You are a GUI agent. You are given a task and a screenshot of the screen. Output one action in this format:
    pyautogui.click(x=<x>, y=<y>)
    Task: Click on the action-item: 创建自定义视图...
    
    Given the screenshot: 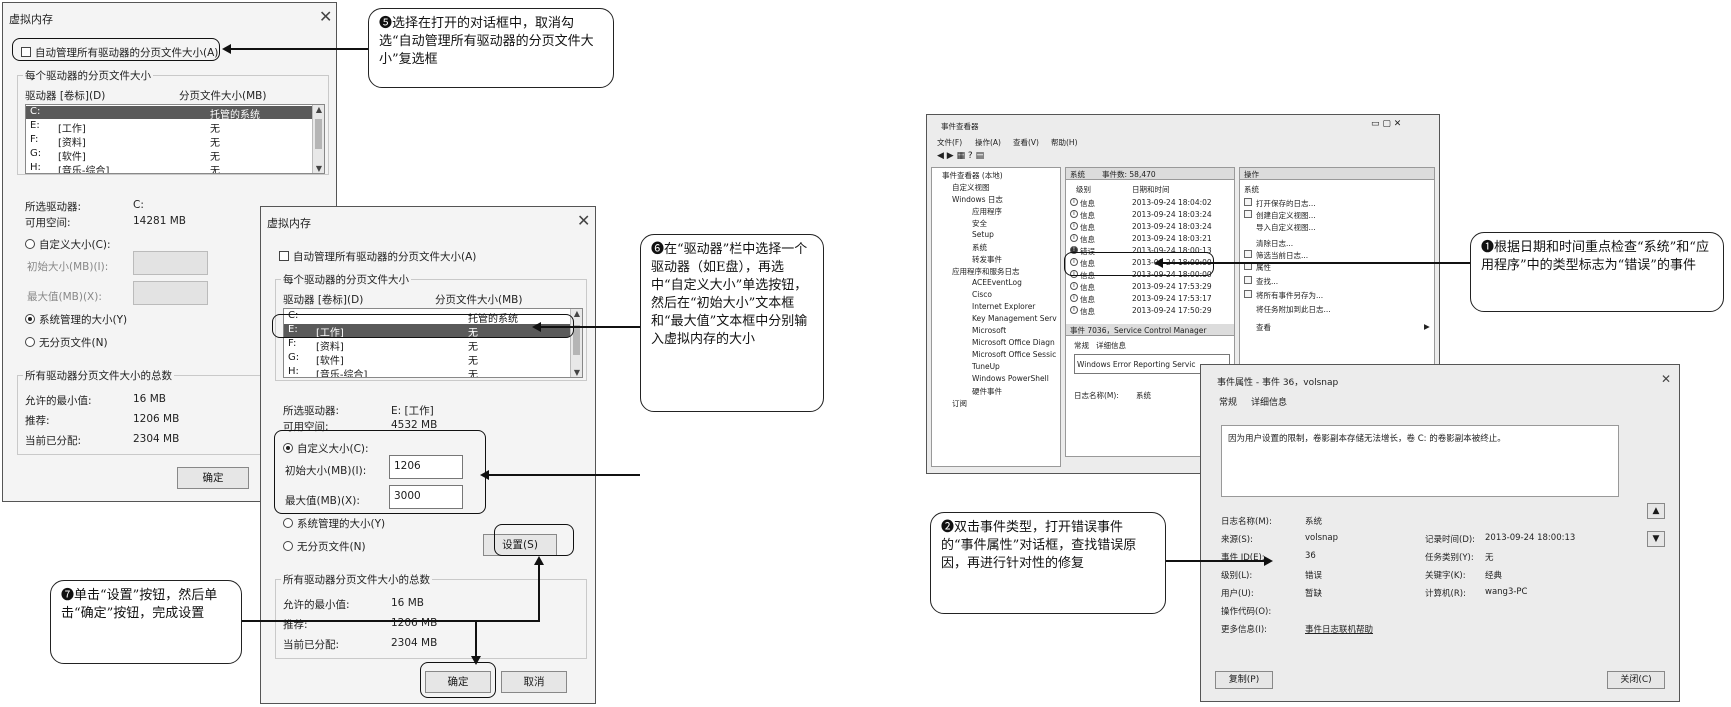 What is the action you would take?
    pyautogui.click(x=1286, y=215)
    